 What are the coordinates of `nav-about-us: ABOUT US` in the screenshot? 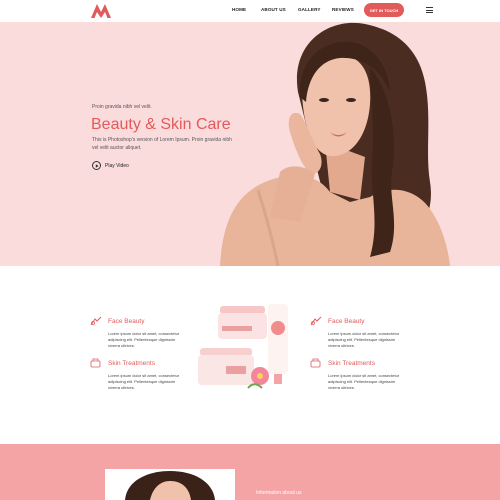 It's located at (273, 9).